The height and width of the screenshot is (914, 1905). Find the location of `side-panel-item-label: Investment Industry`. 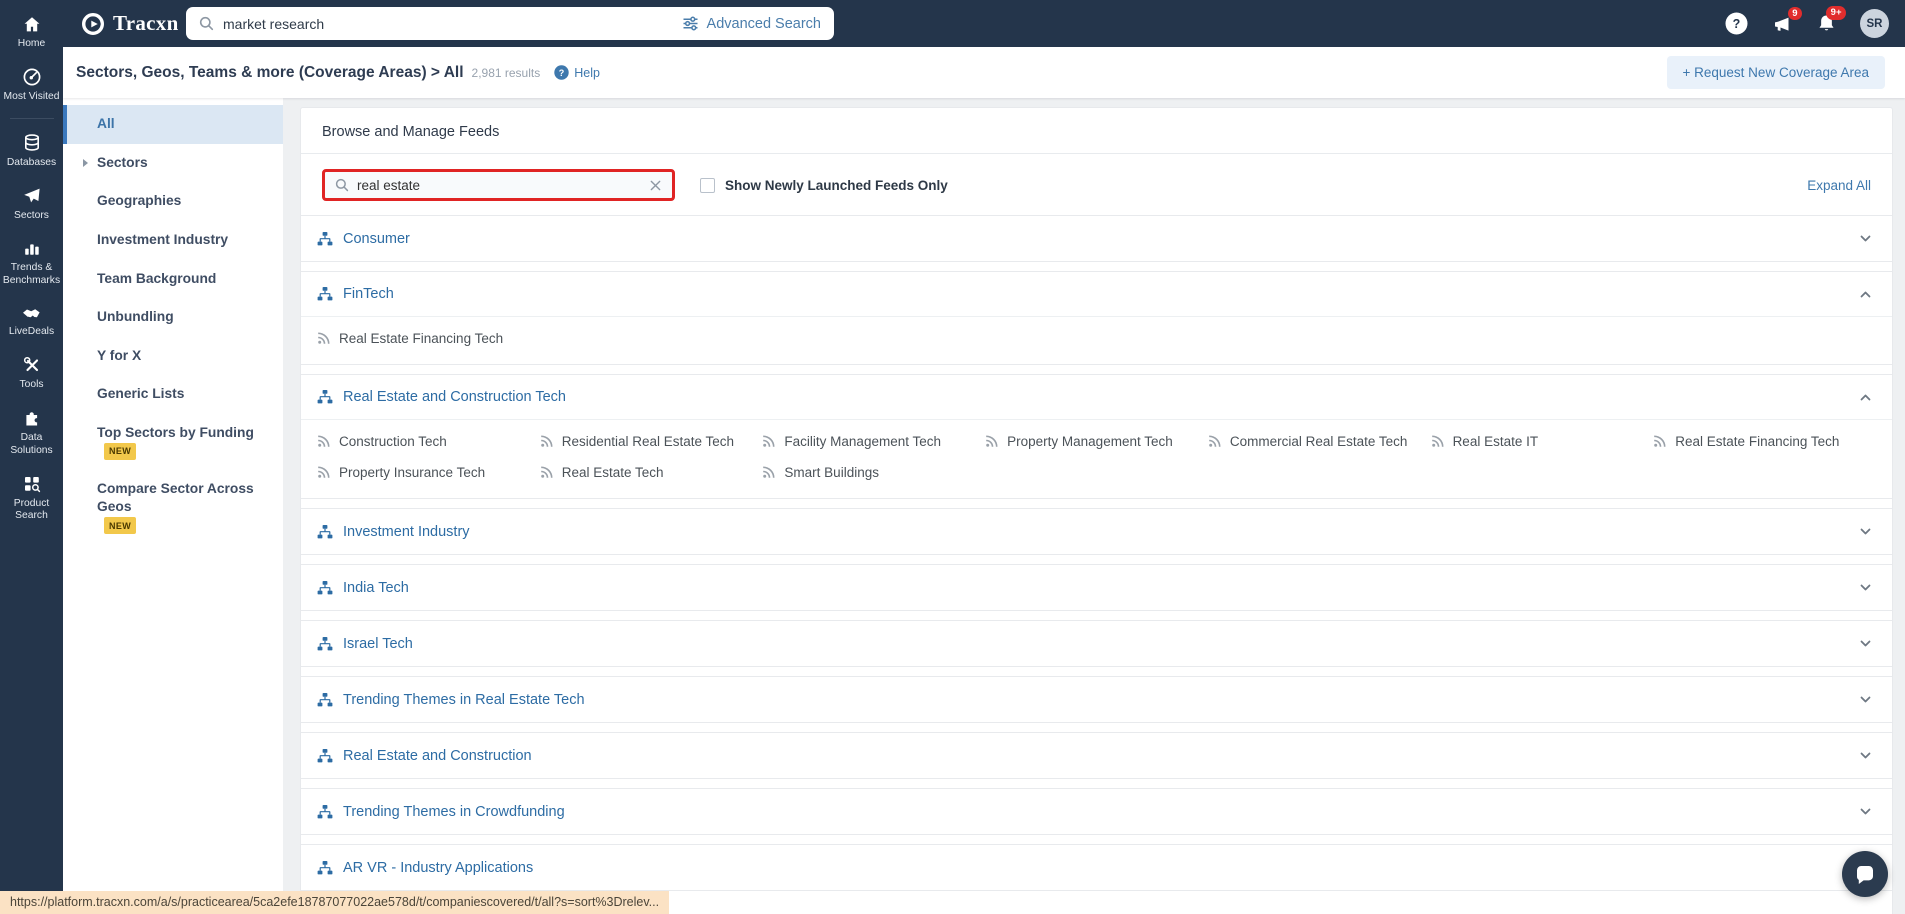

side-panel-item-label: Investment Industry is located at coordinates (163, 239).